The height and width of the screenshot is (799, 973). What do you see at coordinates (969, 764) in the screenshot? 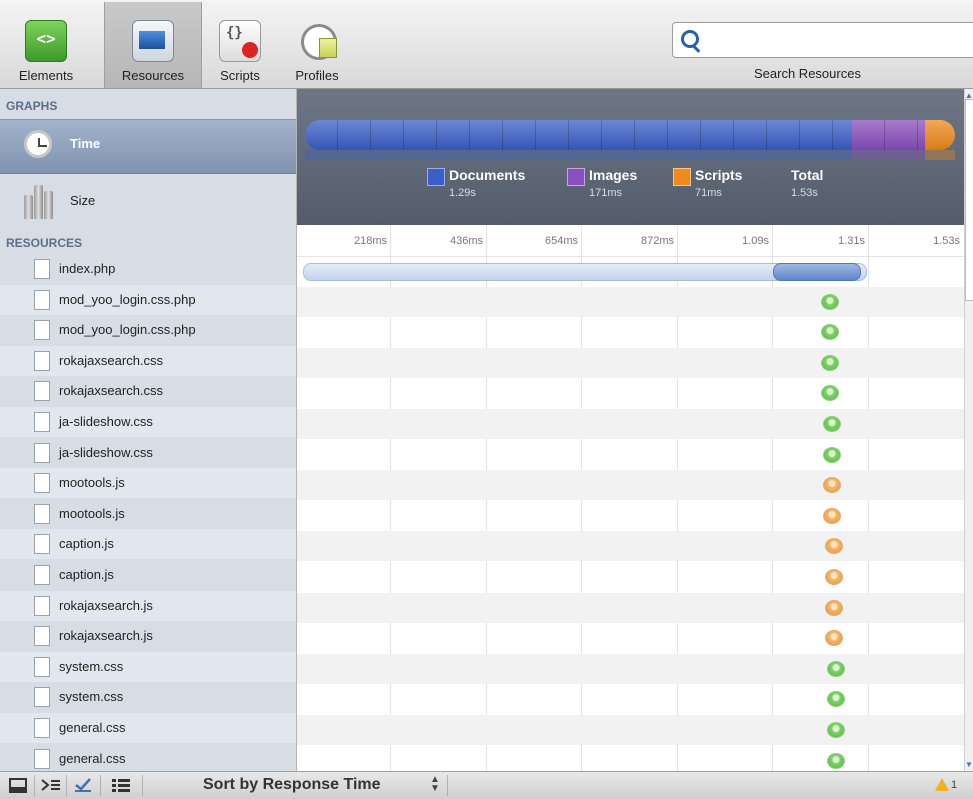
I see `scroll-down-icon: ▼` at bounding box center [969, 764].